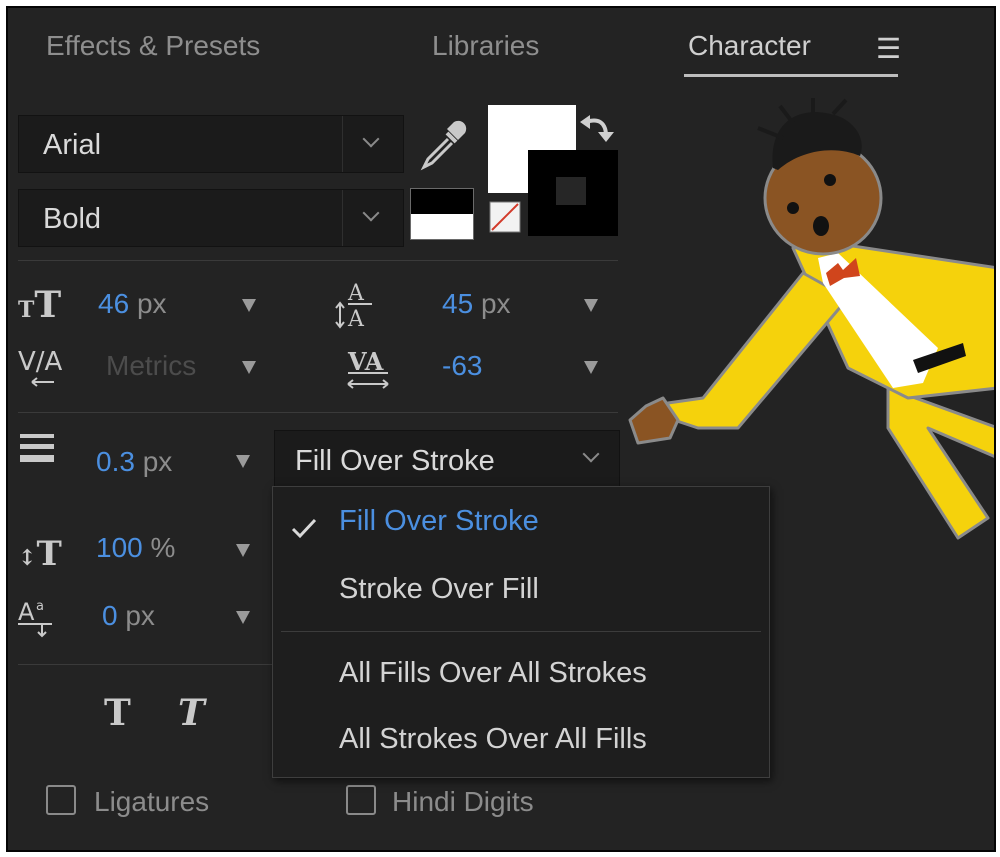 The width and height of the screenshot is (1000, 857). I want to click on tracking-dropdown-arrow-icon, so click(591, 367).